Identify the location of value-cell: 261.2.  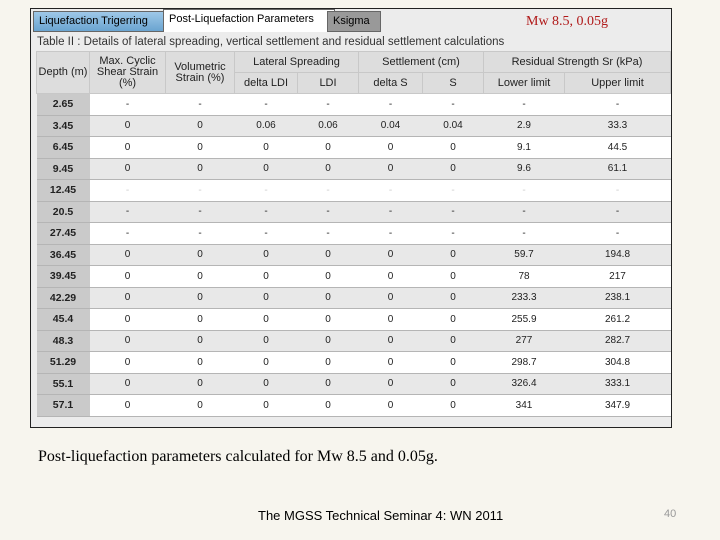
(617, 319).